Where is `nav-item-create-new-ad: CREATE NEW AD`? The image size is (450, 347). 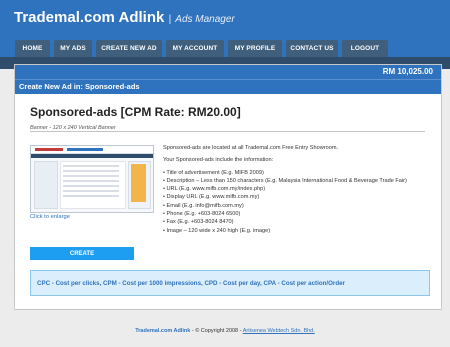 nav-item-create-new-ad: CREATE NEW AD is located at coordinates (129, 48).